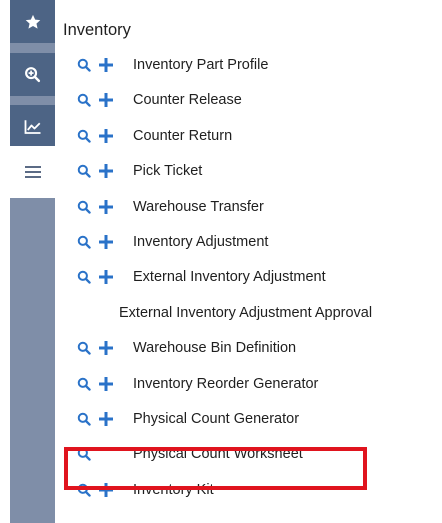 Image resolution: width=442 pixels, height=523 pixels. I want to click on zoom-in-icon, so click(33, 75).